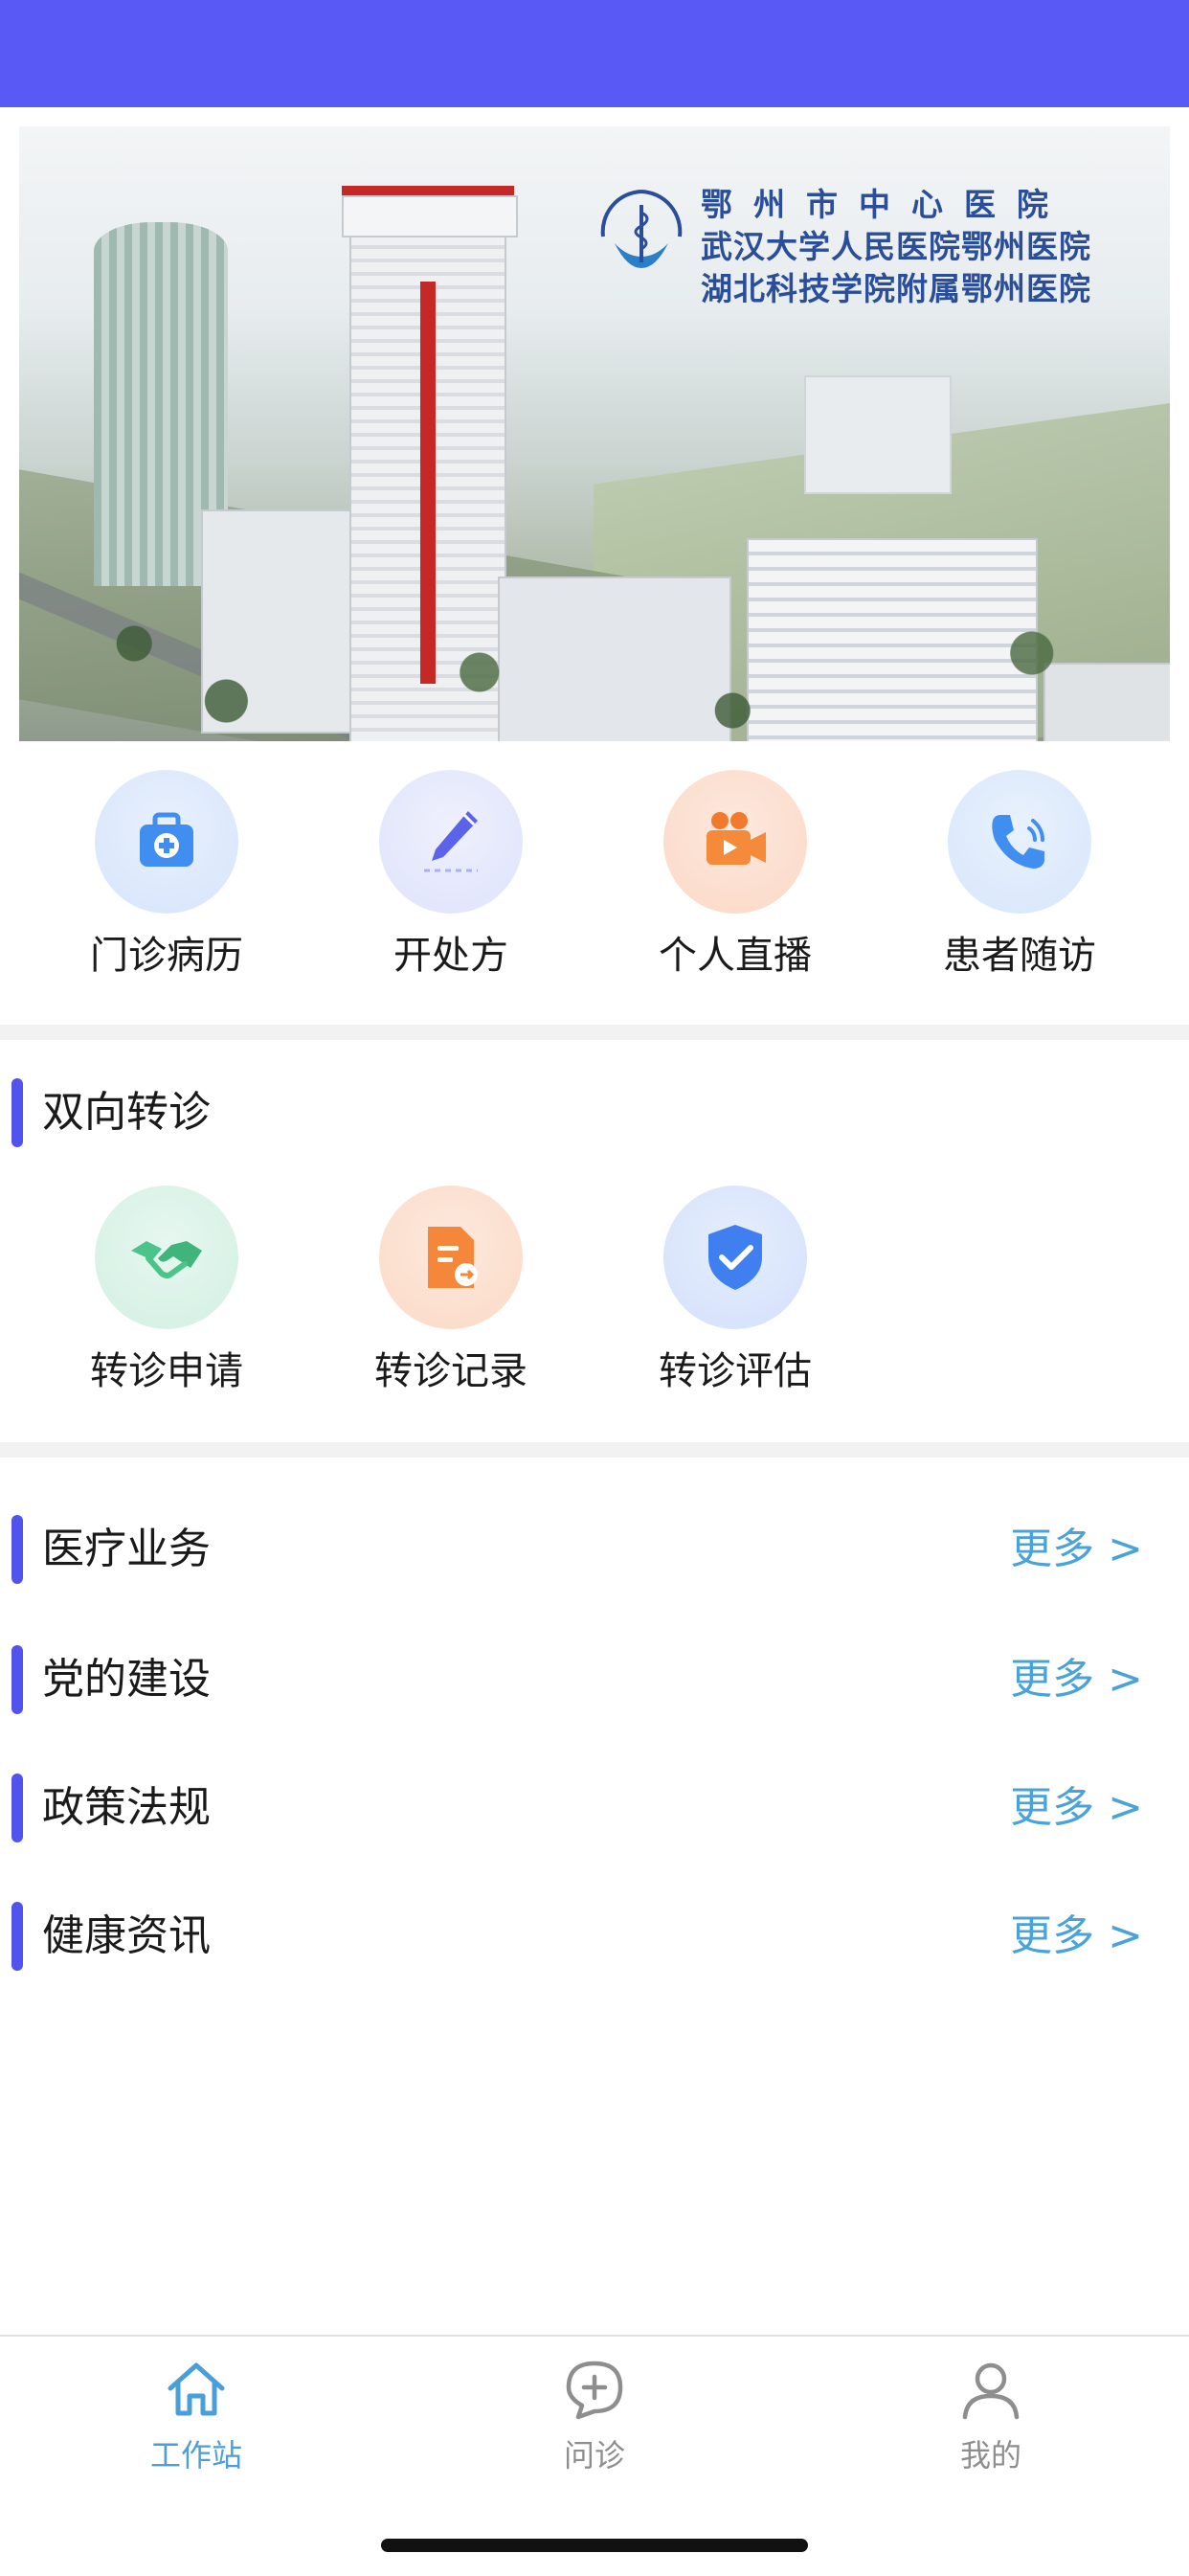  What do you see at coordinates (594, 2545) in the screenshot?
I see `home-indicator` at bounding box center [594, 2545].